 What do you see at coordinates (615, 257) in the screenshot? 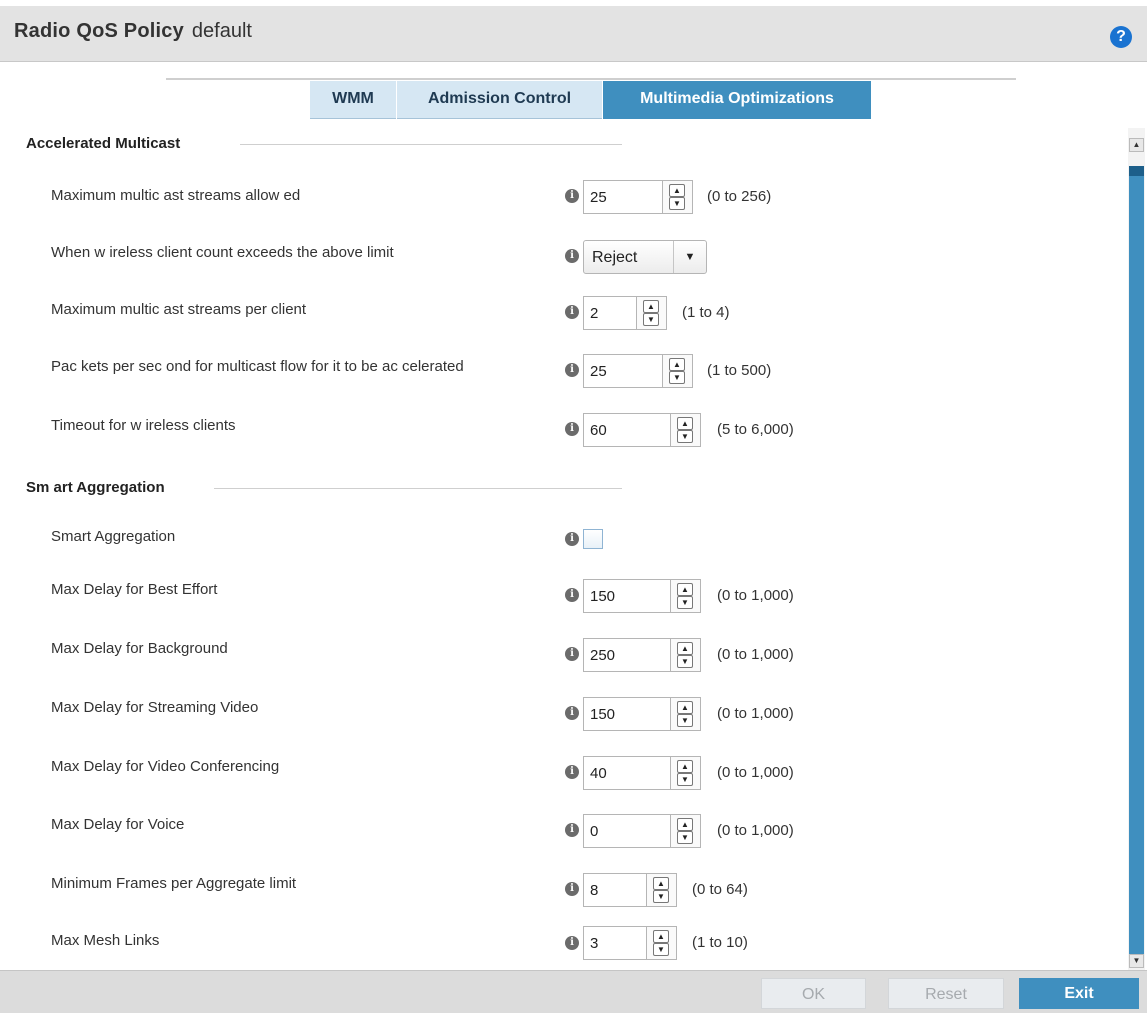
I see `select-value: Reject` at bounding box center [615, 257].